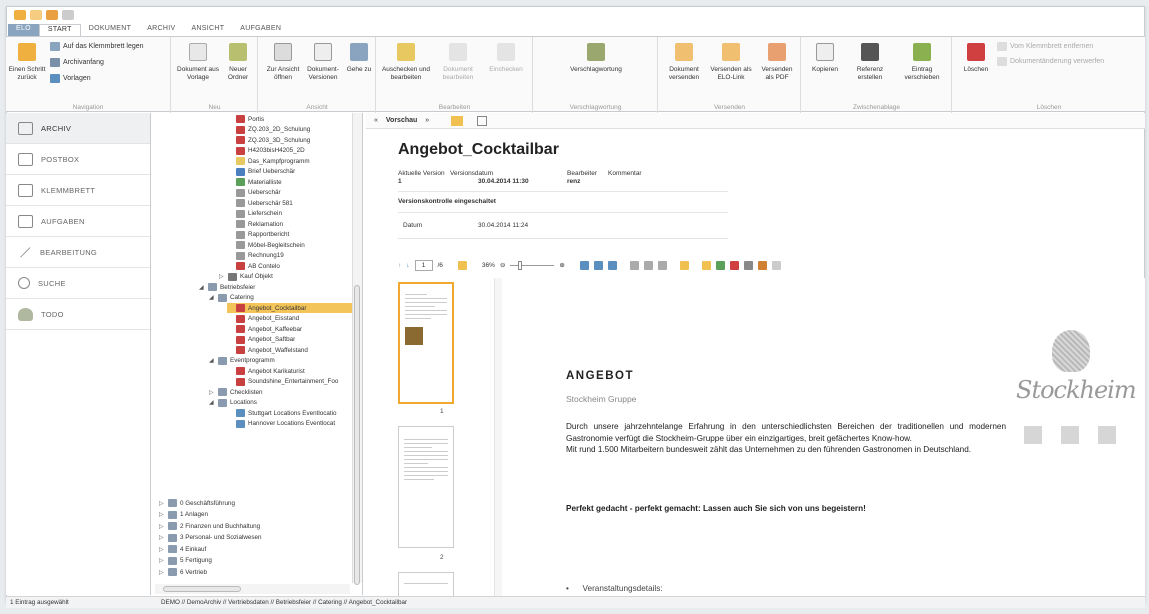 The image size is (1149, 614). Describe the element at coordinates (236, 392) in the screenshot. I see `tree-node: ▷ Checklisten` at that location.